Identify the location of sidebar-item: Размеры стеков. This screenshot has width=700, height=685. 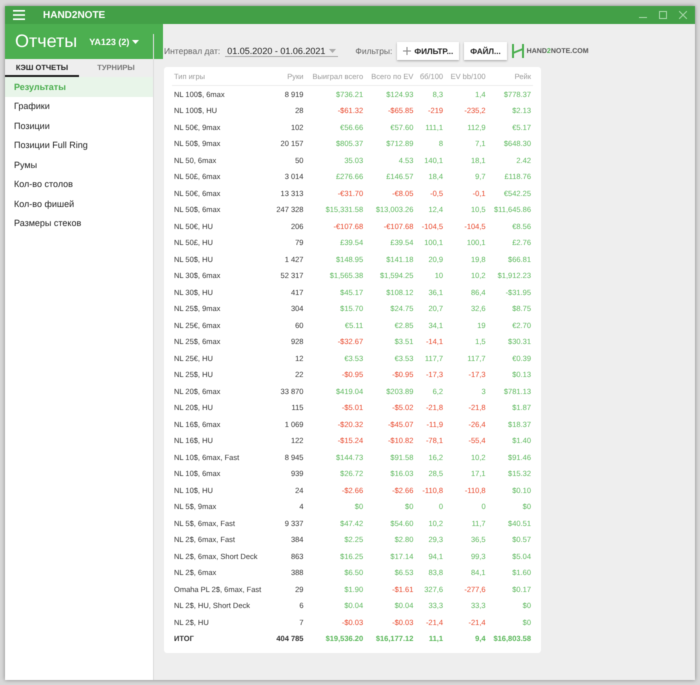
(79, 223).